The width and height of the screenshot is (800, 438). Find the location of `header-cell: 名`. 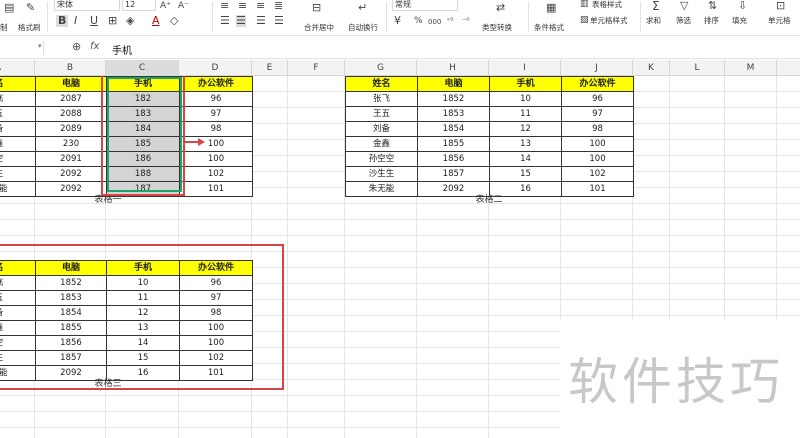

header-cell: 名 is located at coordinates (18, 84).